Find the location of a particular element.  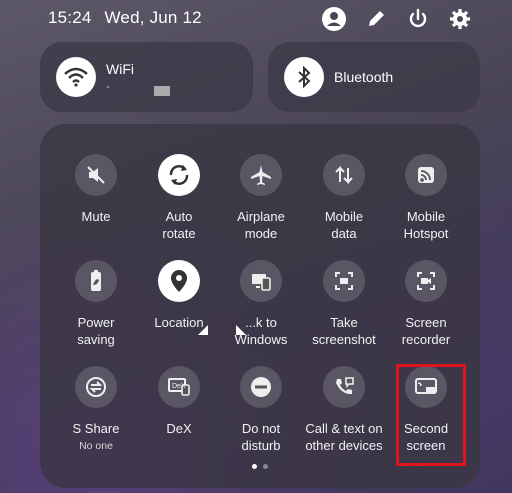

tile-hotspot: Mobile Hotspot is located at coordinates (426, 198).